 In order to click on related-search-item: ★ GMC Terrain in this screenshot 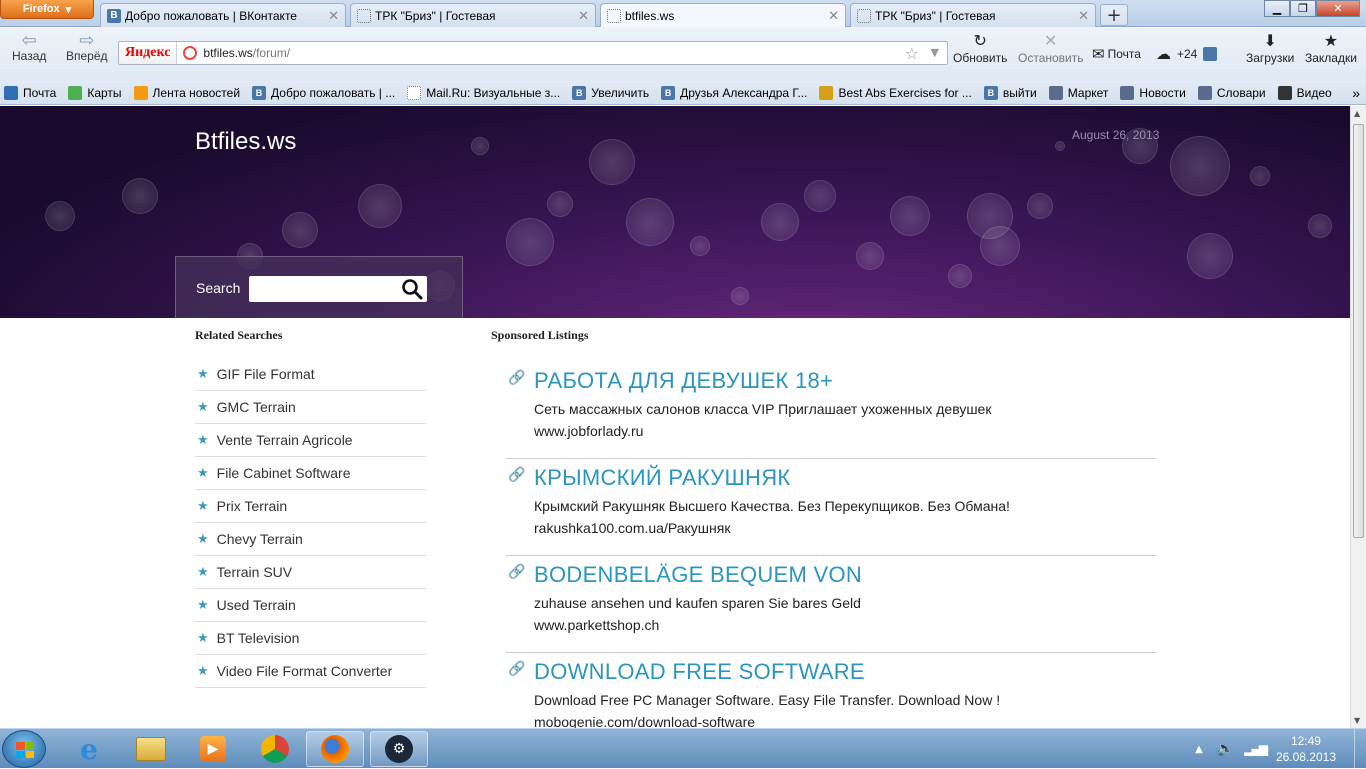, I will do `click(310, 407)`.